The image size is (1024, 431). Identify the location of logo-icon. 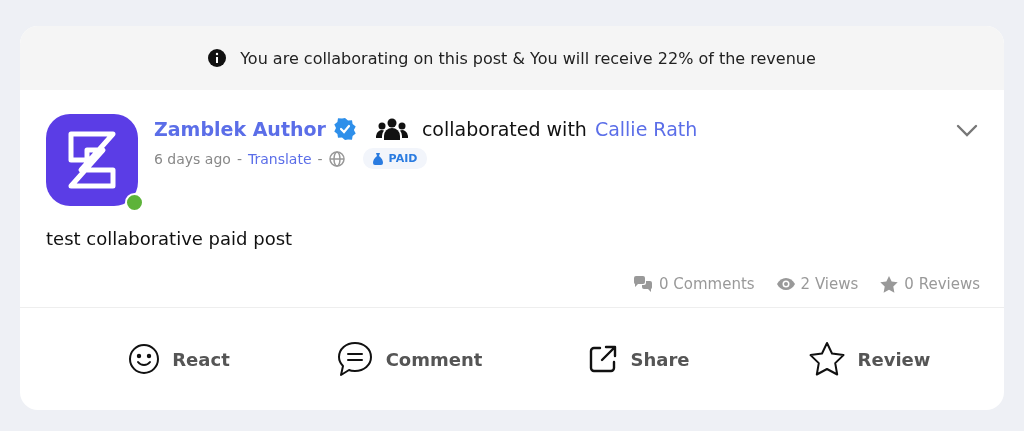
(92, 160).